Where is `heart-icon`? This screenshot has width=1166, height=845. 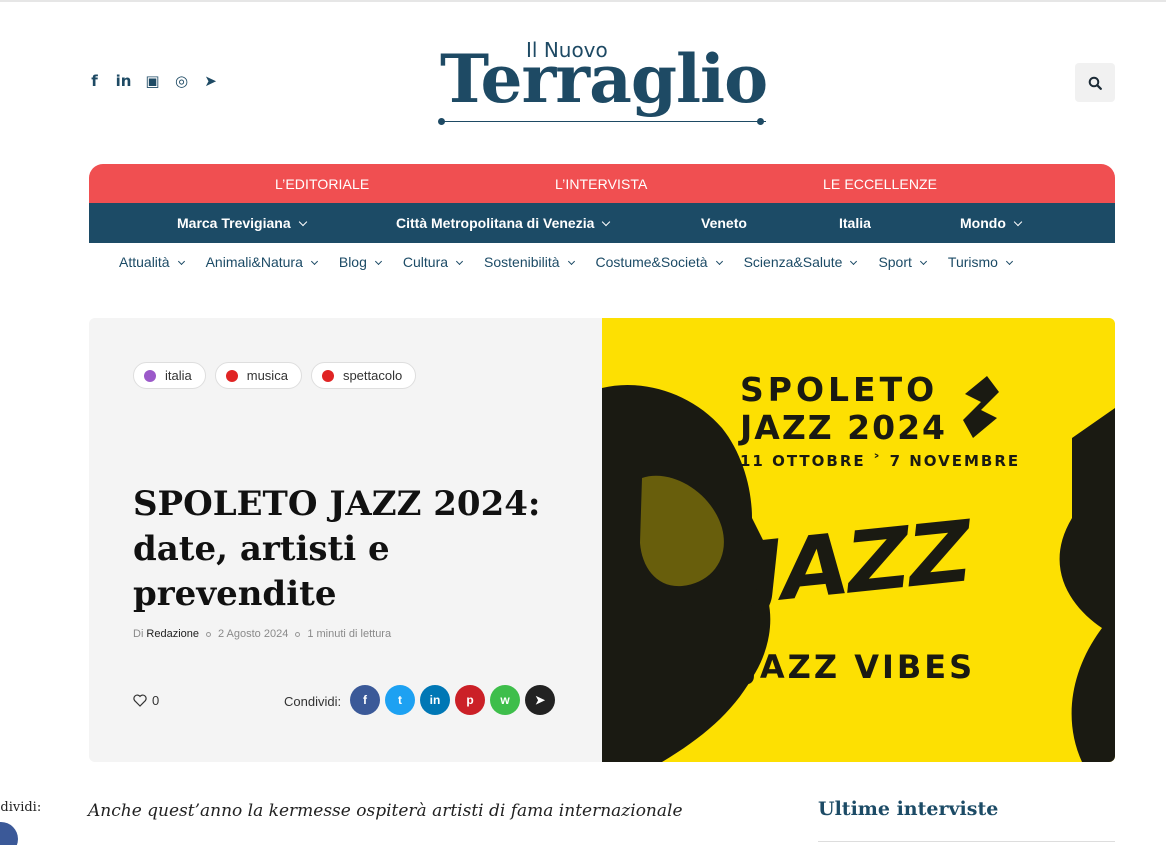 heart-icon is located at coordinates (140, 700).